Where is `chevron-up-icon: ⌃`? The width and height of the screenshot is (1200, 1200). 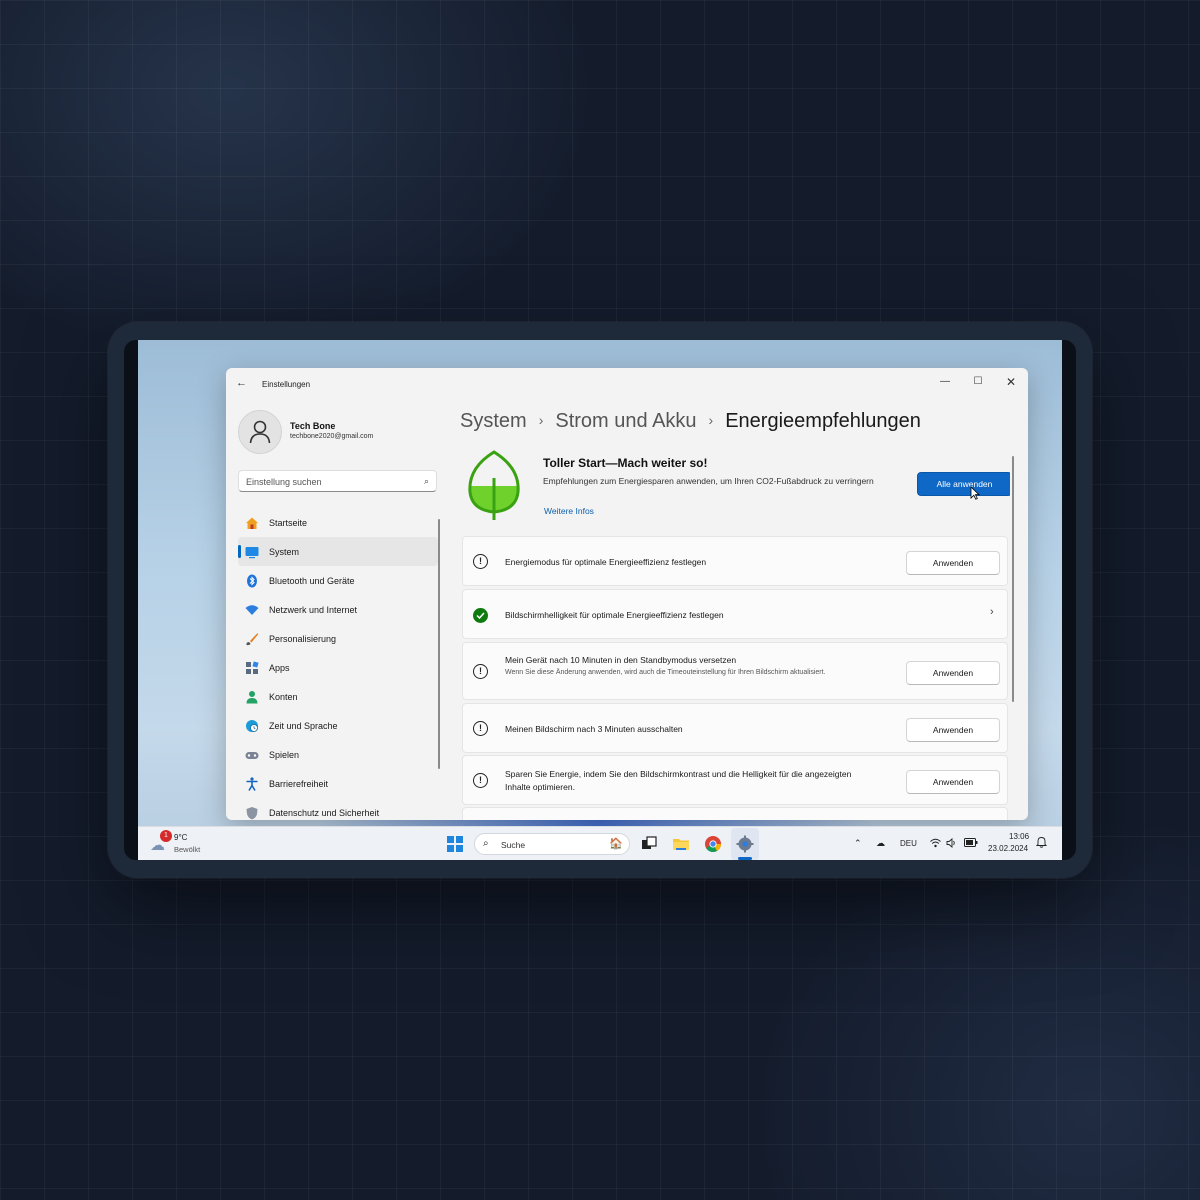
chevron-up-icon: ⌃ is located at coordinates (858, 843).